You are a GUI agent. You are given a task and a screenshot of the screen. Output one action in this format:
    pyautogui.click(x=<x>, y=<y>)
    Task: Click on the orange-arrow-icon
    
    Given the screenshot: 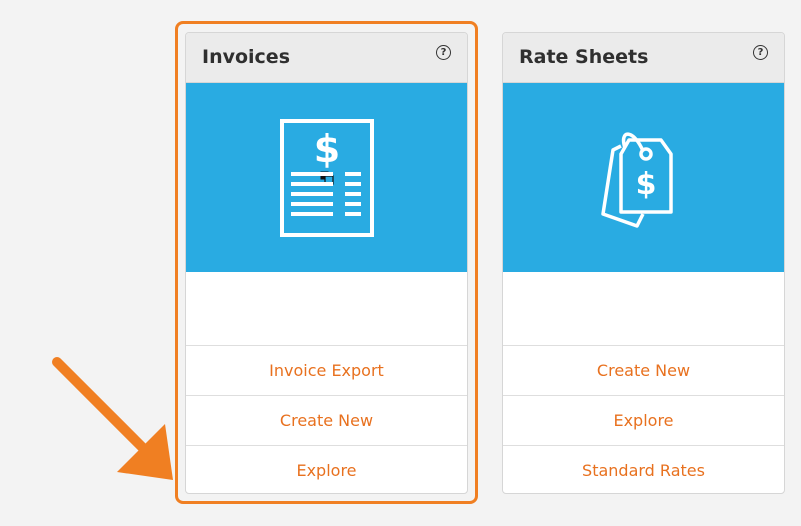 What is the action you would take?
    pyautogui.click(x=112, y=418)
    